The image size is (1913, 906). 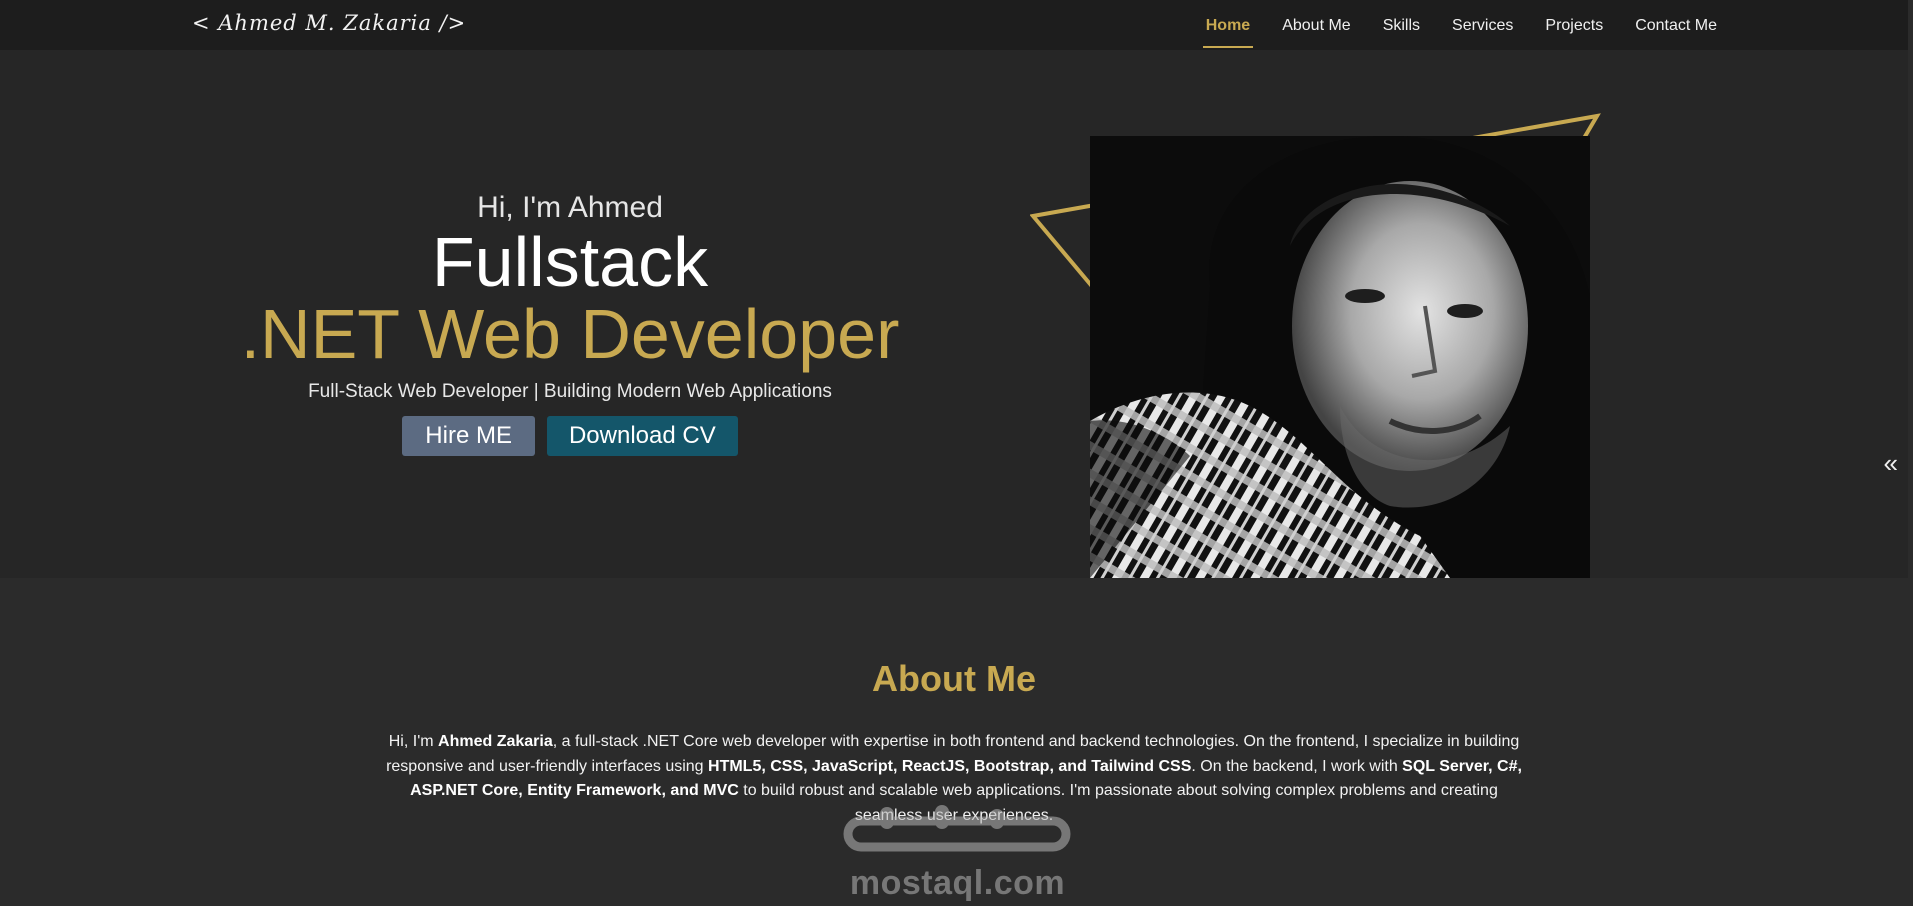 What do you see at coordinates (954, 678) in the screenshot?
I see `about-heading: About Me` at bounding box center [954, 678].